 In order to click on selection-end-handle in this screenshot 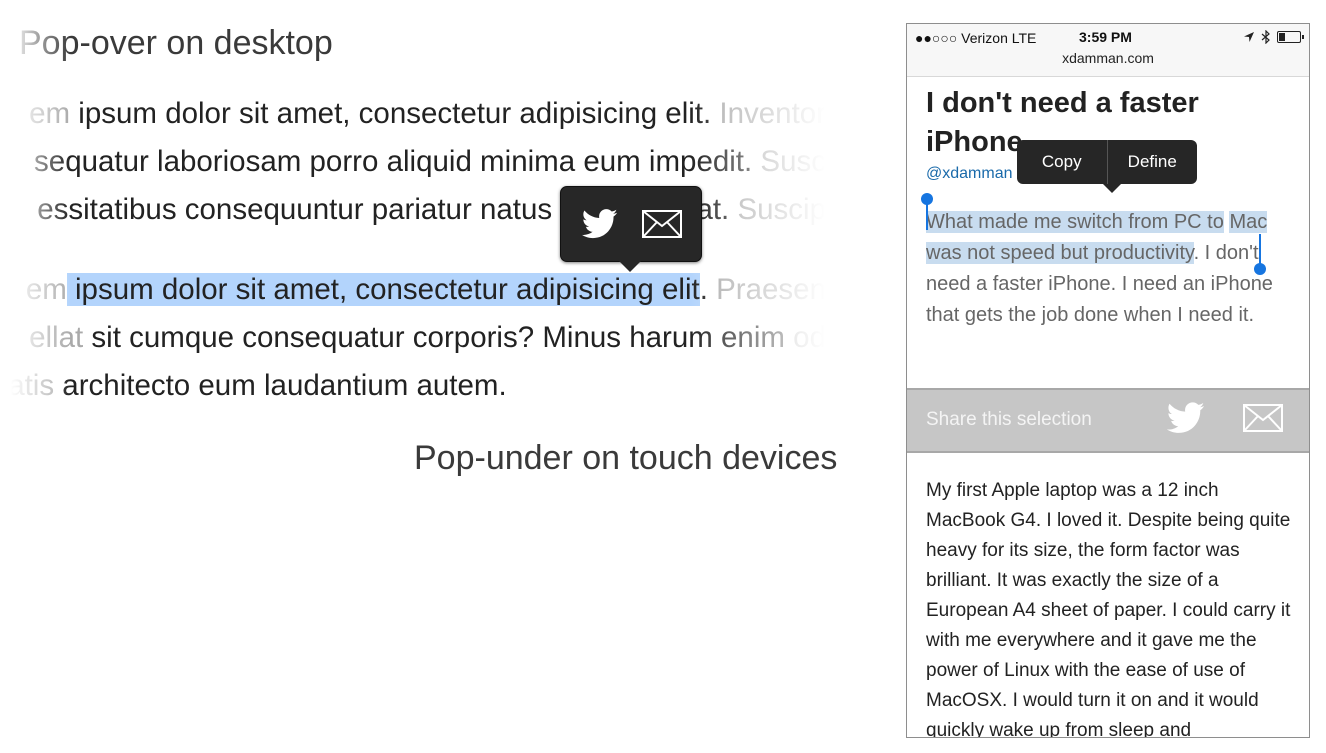, I will do `click(1260, 254)`.